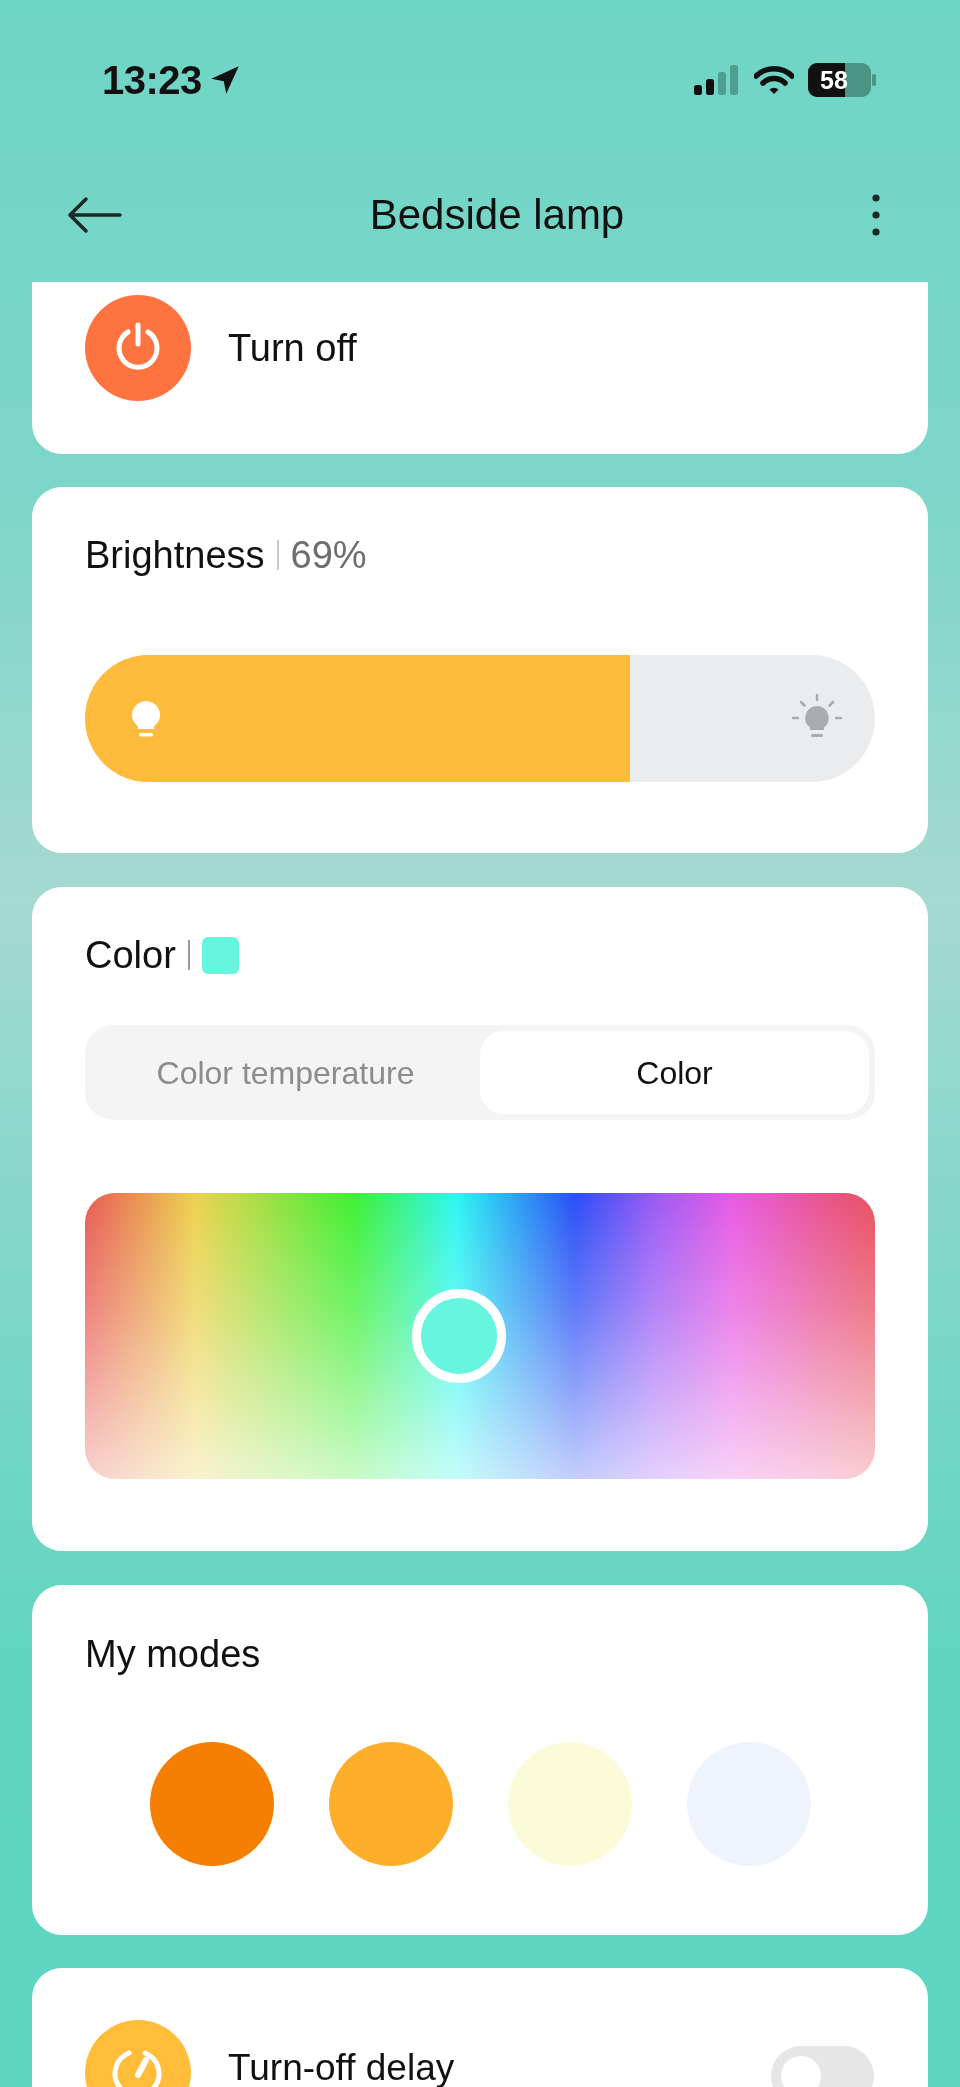 The width and height of the screenshot is (960, 2087). What do you see at coordinates (152, 80) in the screenshot?
I see `status-time: 13:23` at bounding box center [152, 80].